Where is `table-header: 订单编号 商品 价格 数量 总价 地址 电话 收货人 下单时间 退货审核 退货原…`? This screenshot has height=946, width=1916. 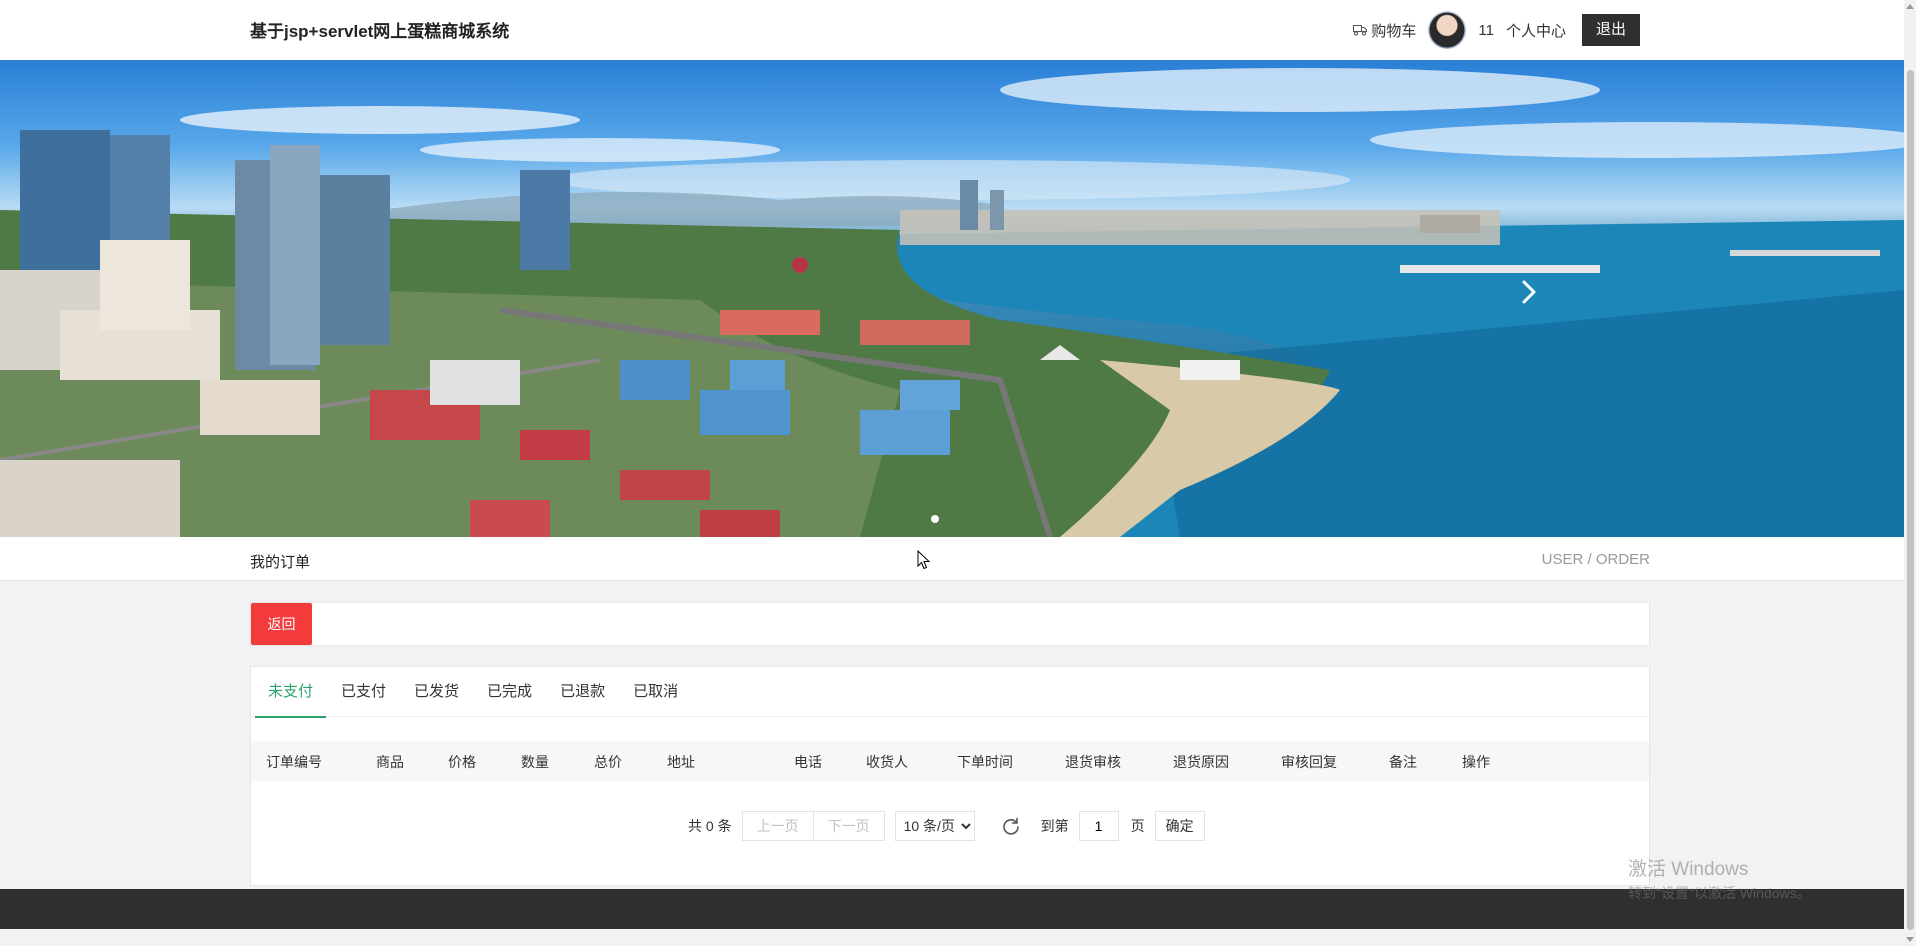
table-header: 订单编号 商品 价格 数量 总价 地址 电话 收货人 下单时间 退货审核 退货原… is located at coordinates (950, 761).